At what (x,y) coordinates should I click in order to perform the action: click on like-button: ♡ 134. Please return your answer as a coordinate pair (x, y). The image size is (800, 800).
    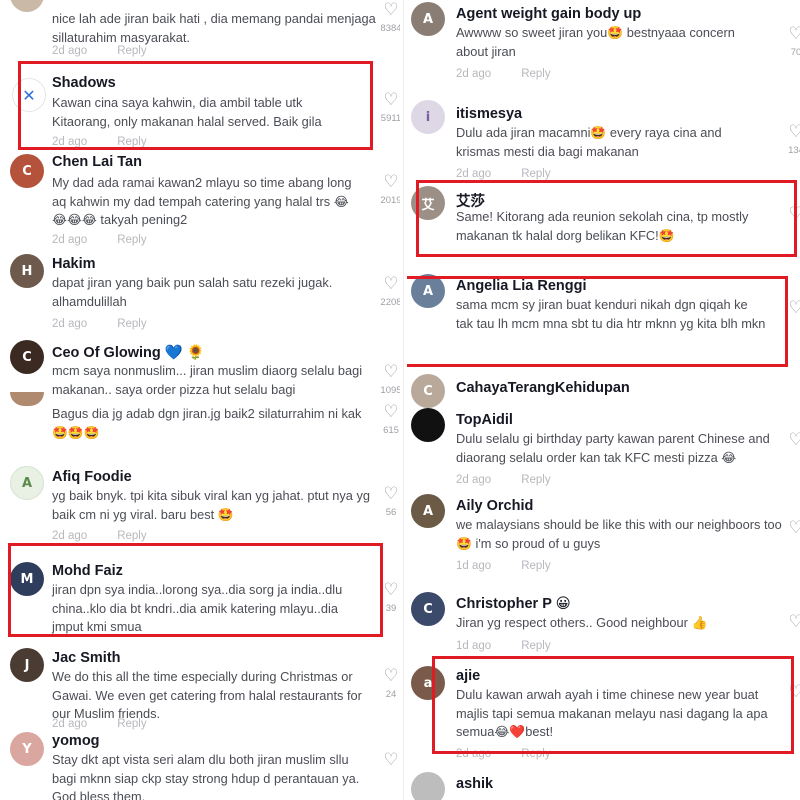
    Looking at the image, I should click on (791, 139).